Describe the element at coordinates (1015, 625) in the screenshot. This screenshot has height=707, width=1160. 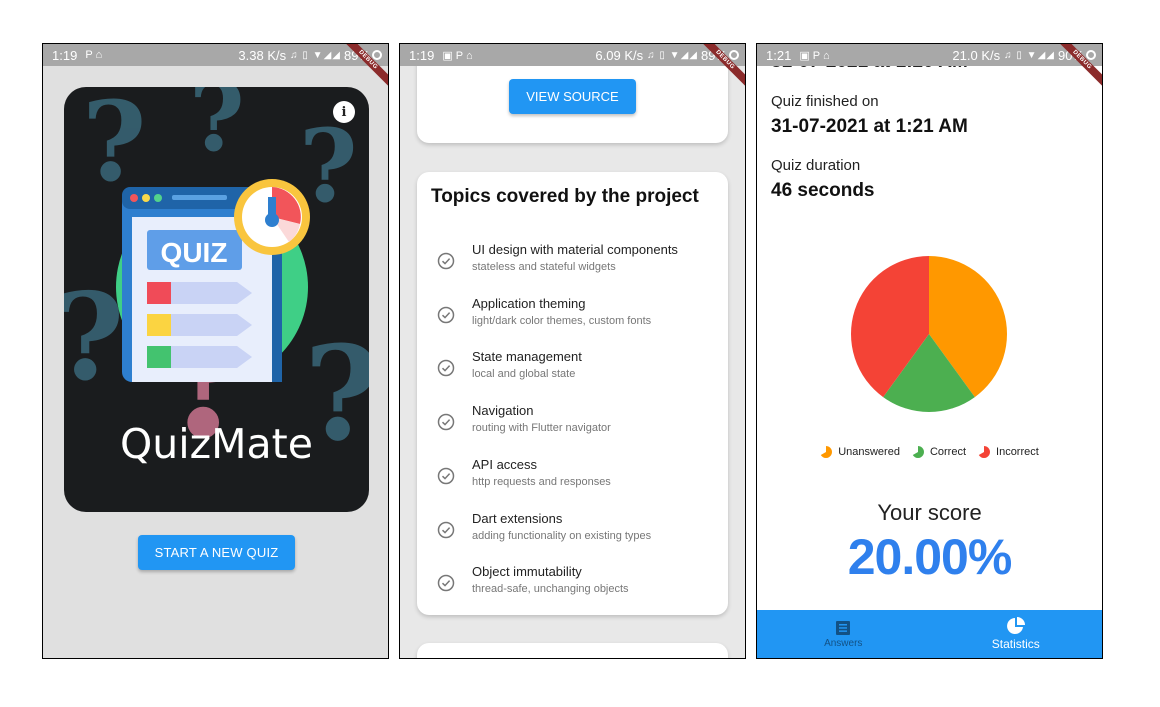
I see `pie-chart-icon` at that location.